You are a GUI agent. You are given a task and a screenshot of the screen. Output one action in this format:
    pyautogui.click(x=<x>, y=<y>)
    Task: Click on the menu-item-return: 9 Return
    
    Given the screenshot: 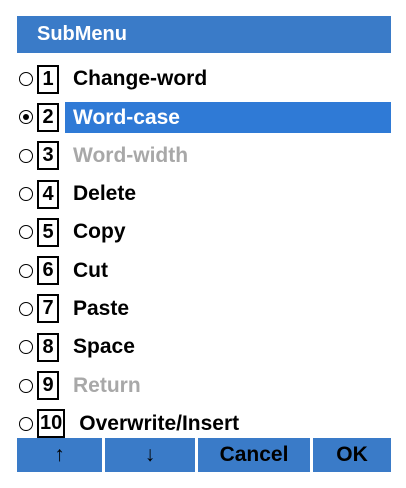 What is the action you would take?
    pyautogui.click(x=204, y=385)
    